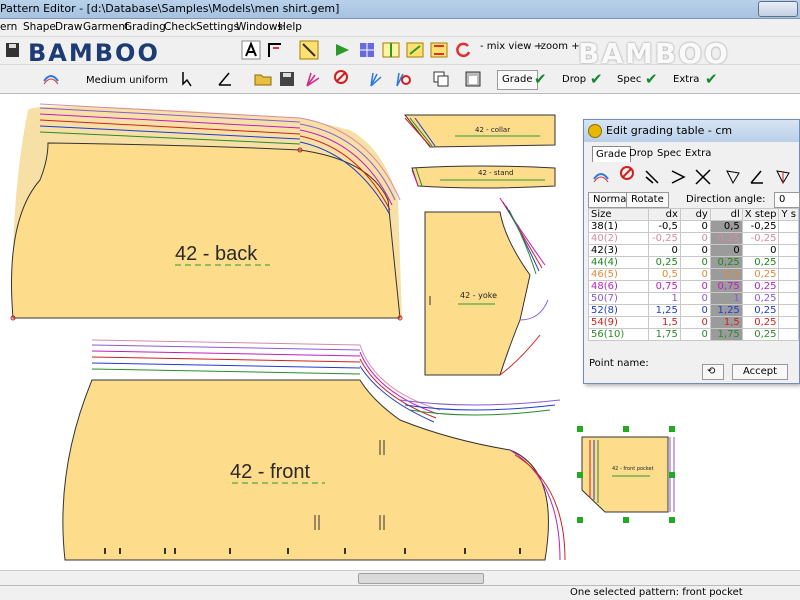 This screenshot has width=800, height=600. What do you see at coordinates (691, 131) in the screenshot?
I see `panel-title-bar: Edit grading table - cm` at bounding box center [691, 131].